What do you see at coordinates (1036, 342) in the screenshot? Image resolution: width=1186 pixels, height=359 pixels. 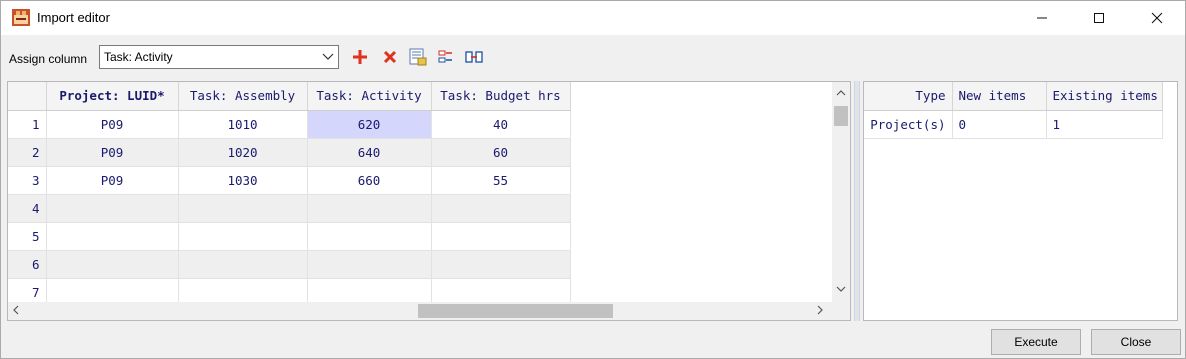 I see `execute-button: Execute` at bounding box center [1036, 342].